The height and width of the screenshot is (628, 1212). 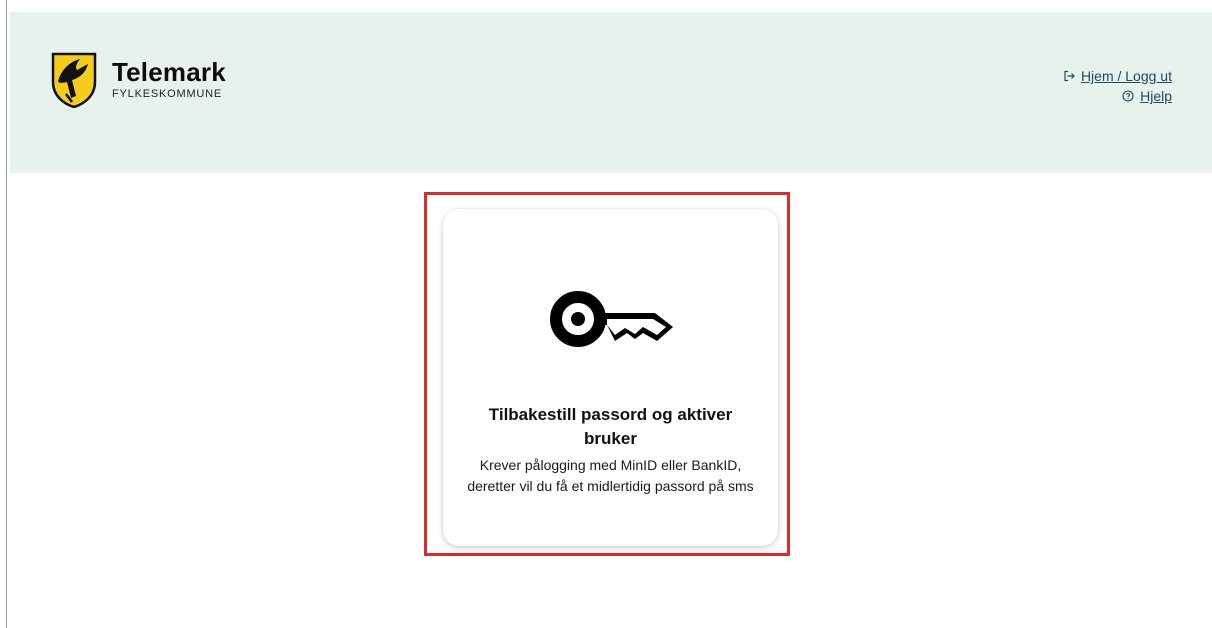 I want to click on brand-logo: Telemark FYLKESKOMMUNE, so click(x=138, y=80).